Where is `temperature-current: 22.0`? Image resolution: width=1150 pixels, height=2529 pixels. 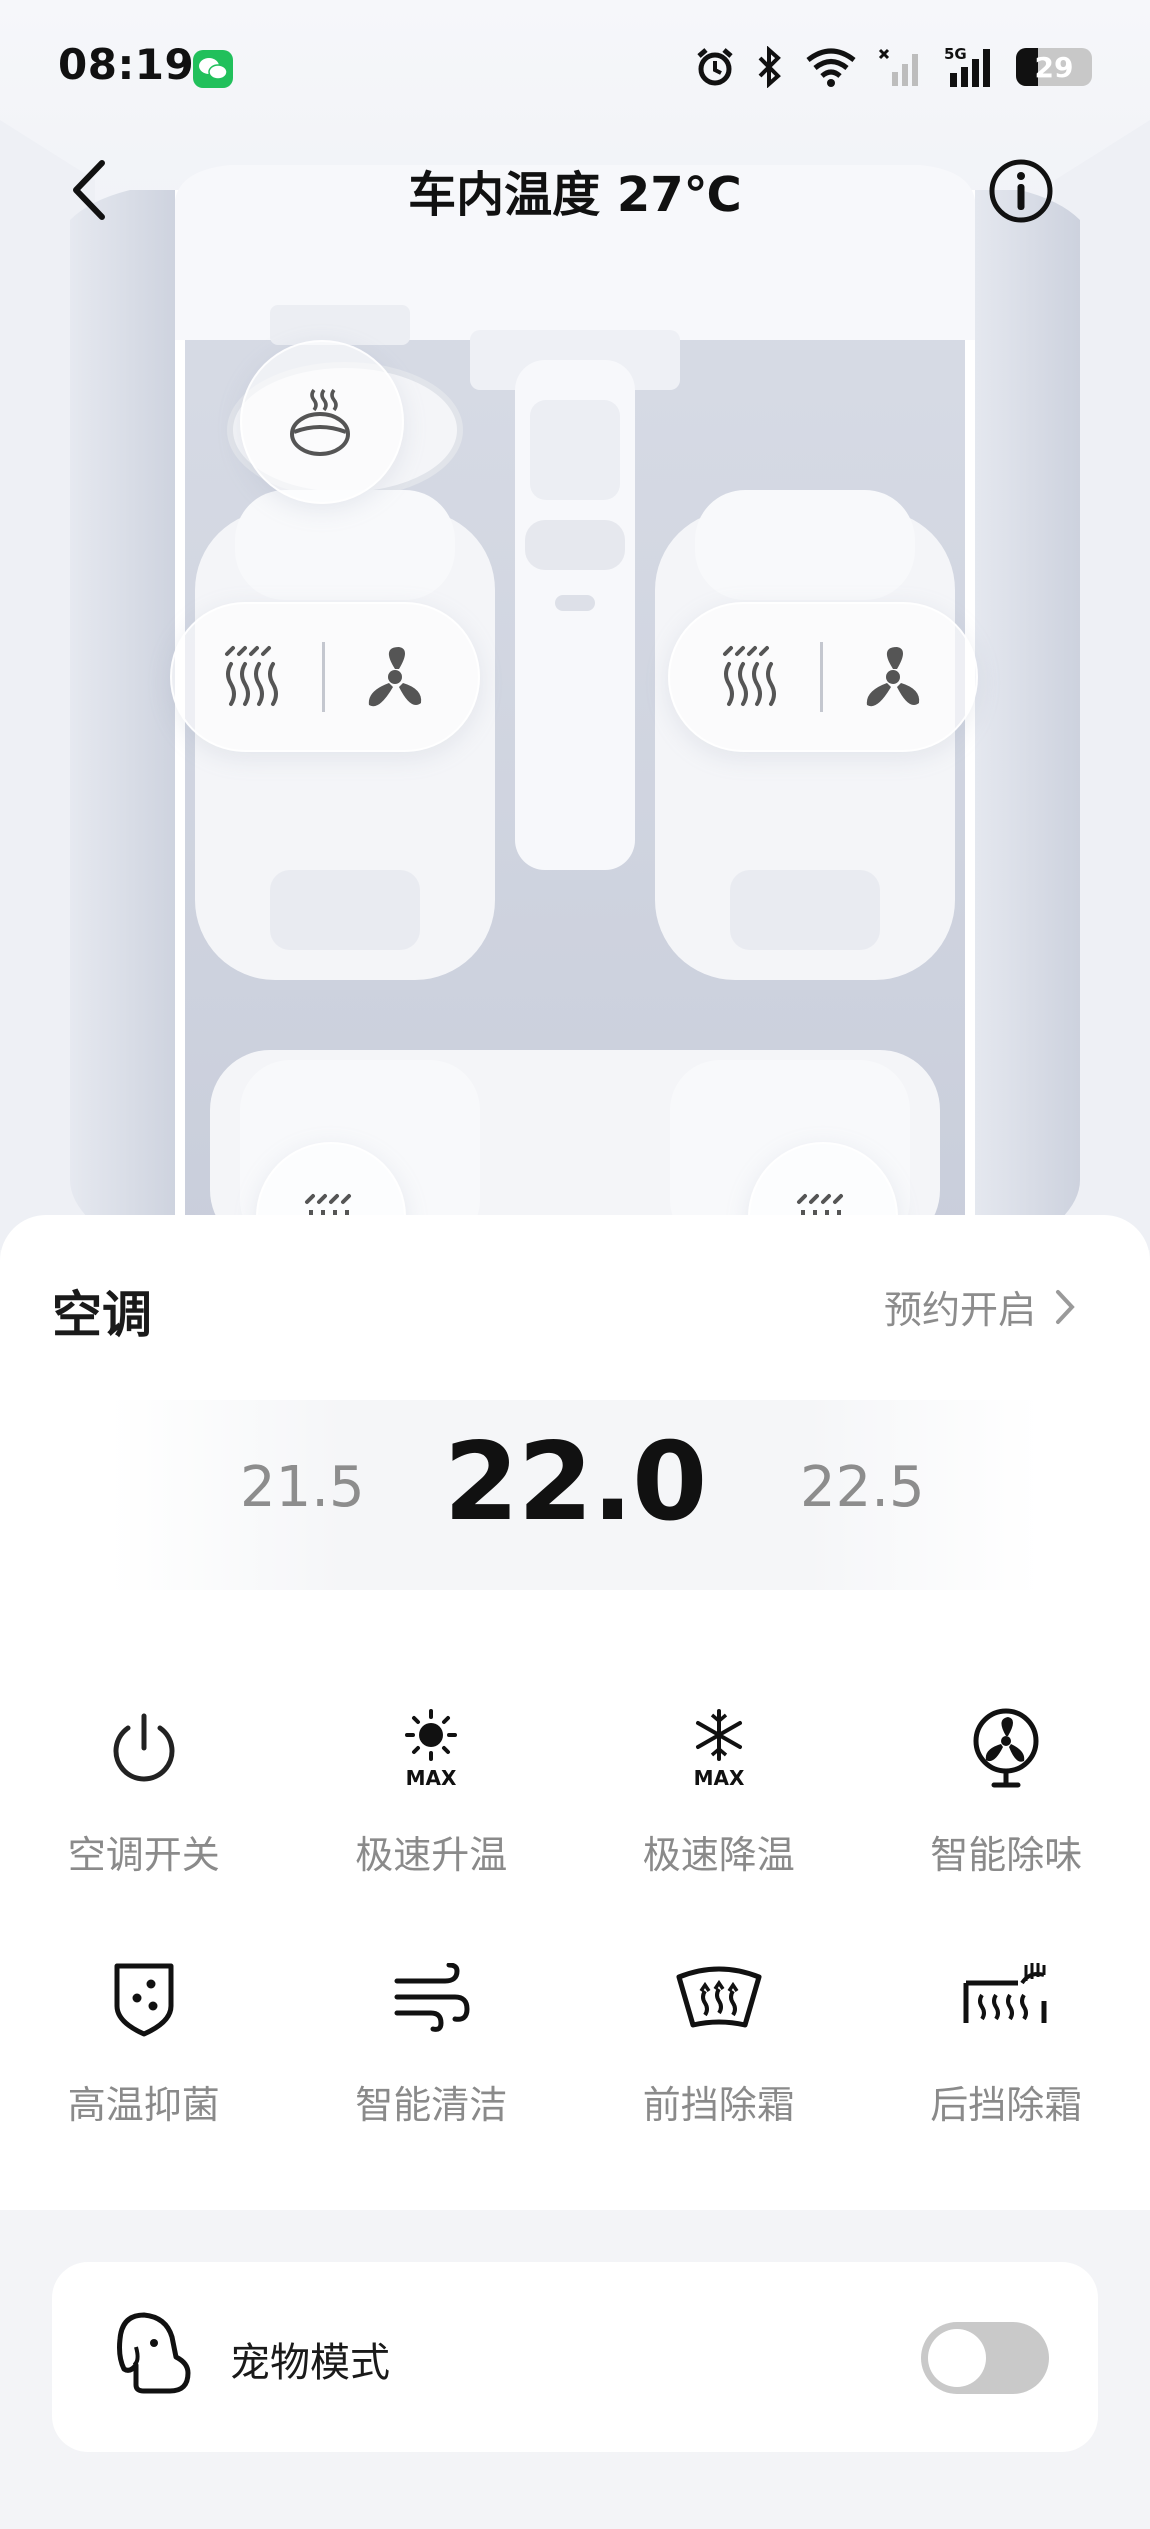 temperature-current: 22.0 is located at coordinates (575, 1482).